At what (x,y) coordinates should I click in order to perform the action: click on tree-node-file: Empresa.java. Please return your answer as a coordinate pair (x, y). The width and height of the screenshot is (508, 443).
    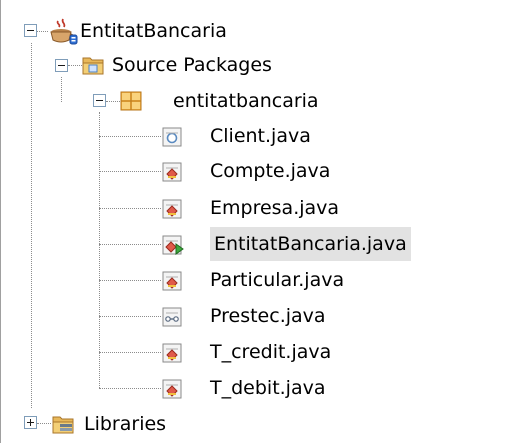
    Looking at the image, I should click on (250, 208).